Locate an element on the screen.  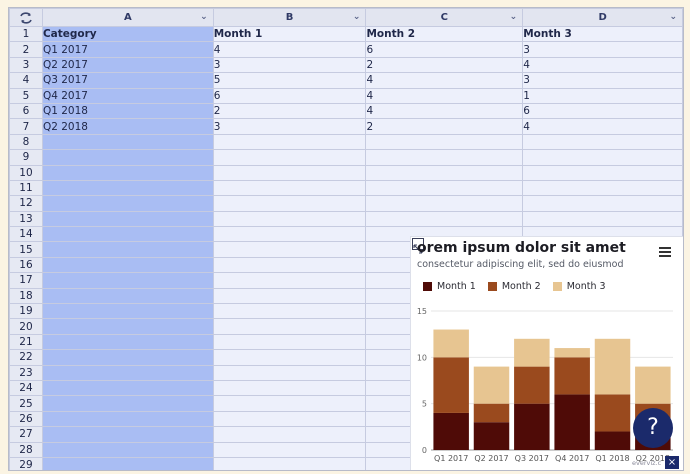
row-number: 19 is located at coordinates (26, 311).